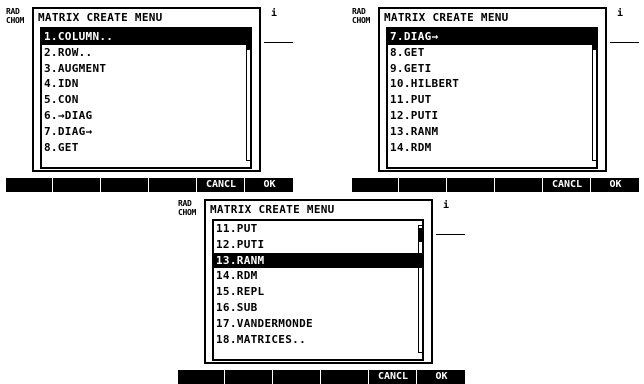  I want to click on menu-item: 4.IDN, so click(146, 84).